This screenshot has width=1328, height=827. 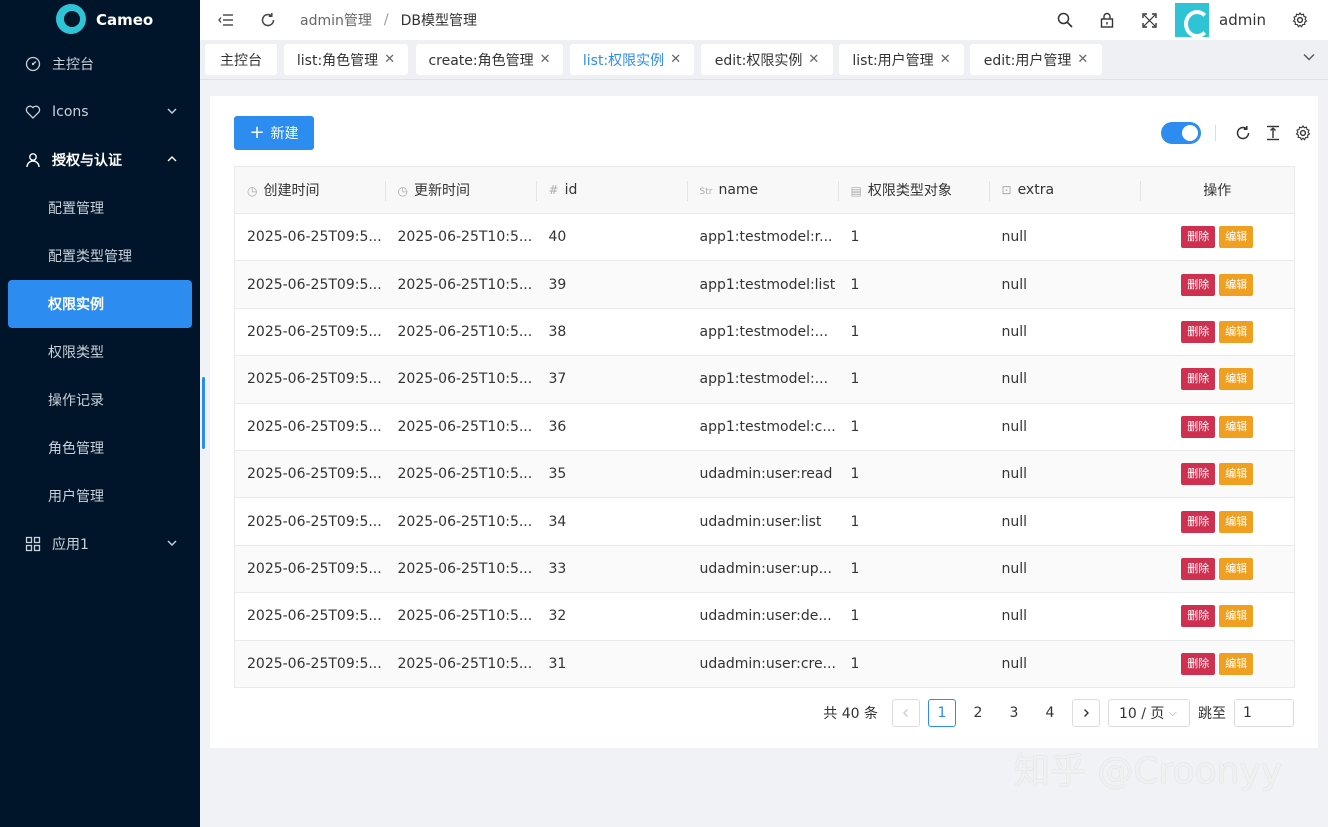 I want to click on column-header-id: # id, so click(x=612, y=190).